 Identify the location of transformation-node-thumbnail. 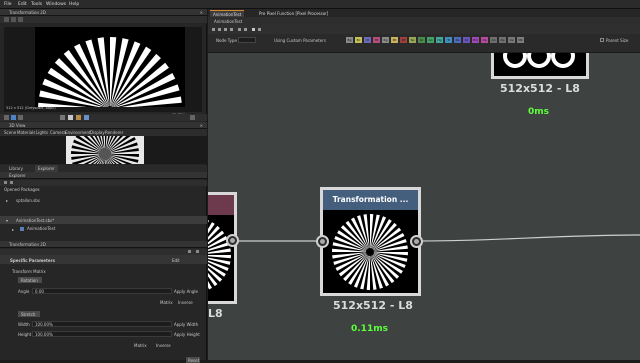
(370, 251).